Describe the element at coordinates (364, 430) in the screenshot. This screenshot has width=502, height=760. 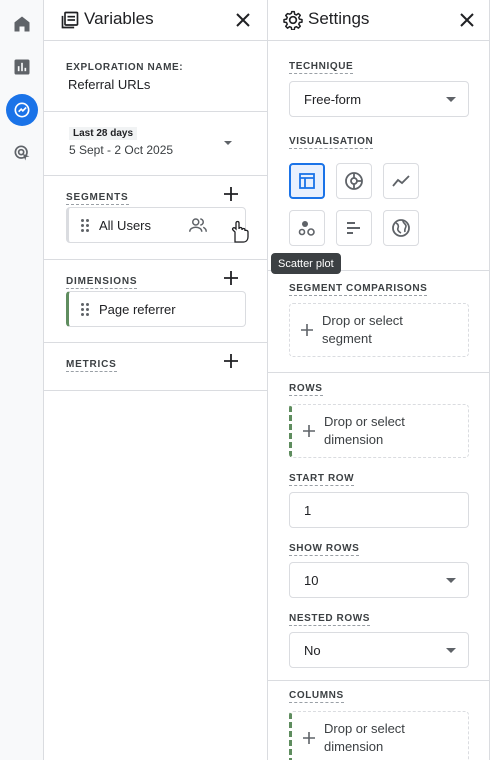
I see `rows-drop-text: Drop or select dimension` at that location.